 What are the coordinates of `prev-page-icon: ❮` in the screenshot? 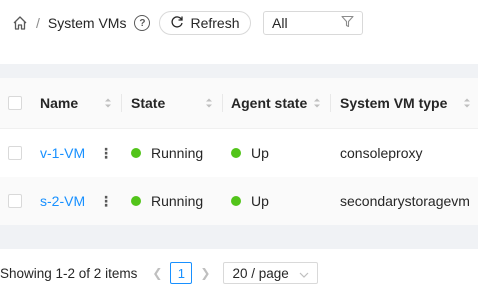 It's located at (157, 273).